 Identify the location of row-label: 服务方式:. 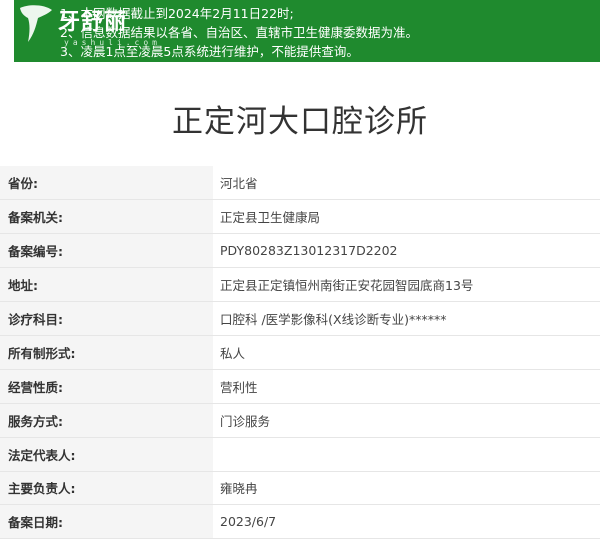
(106, 420).